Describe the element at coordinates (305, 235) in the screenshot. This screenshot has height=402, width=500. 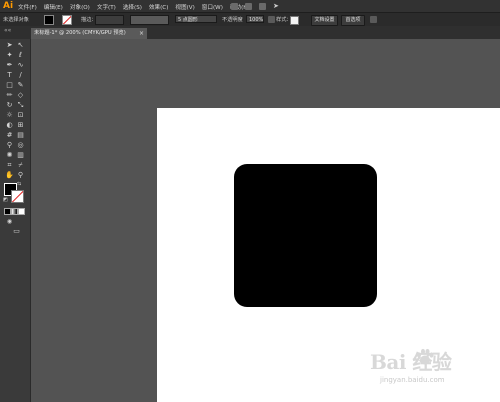
I see `rounded-rectangle-shape` at that location.